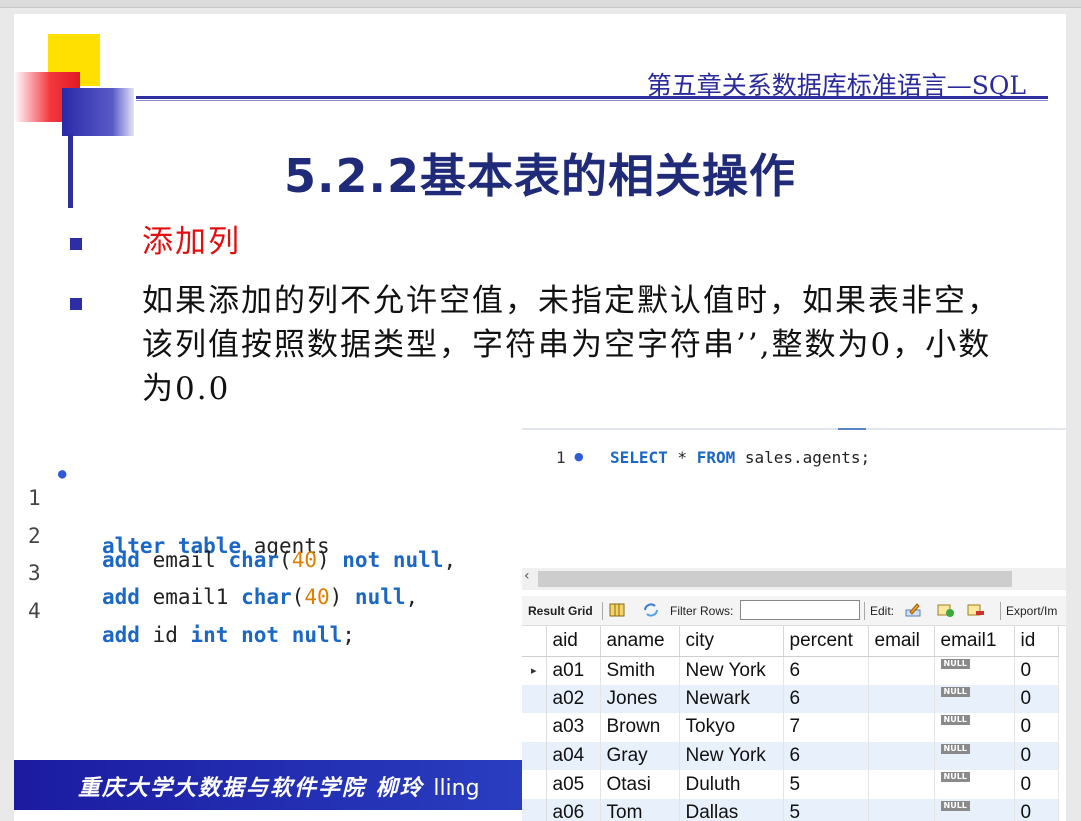  What do you see at coordinates (640, 641) in the screenshot?
I see `column-header: aname` at bounding box center [640, 641].